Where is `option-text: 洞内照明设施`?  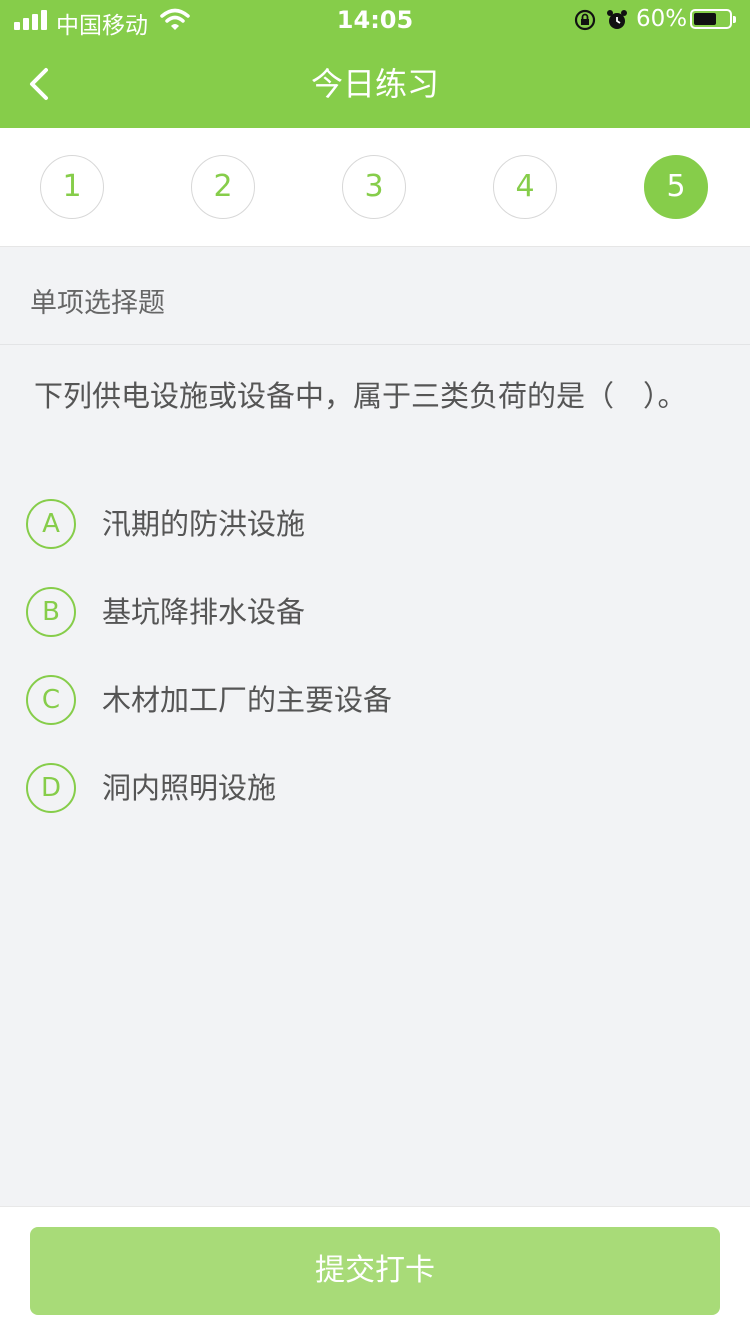
option-text: 洞内照明设施 is located at coordinates (189, 788).